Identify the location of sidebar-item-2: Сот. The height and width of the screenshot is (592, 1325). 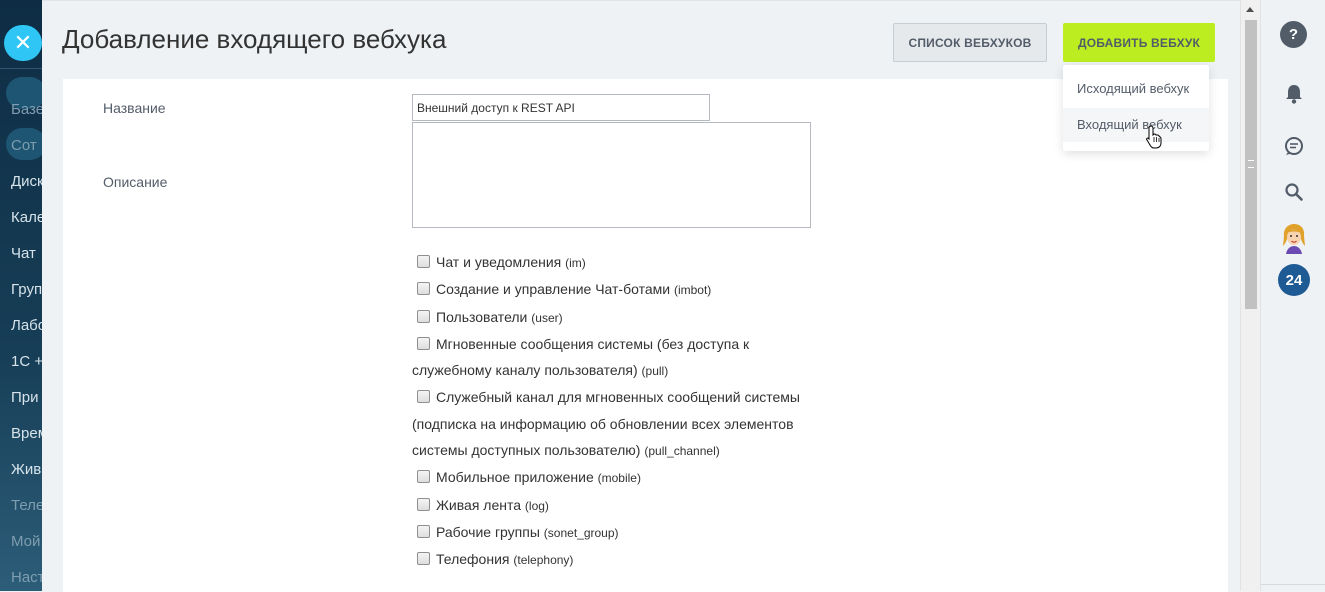
(24, 145).